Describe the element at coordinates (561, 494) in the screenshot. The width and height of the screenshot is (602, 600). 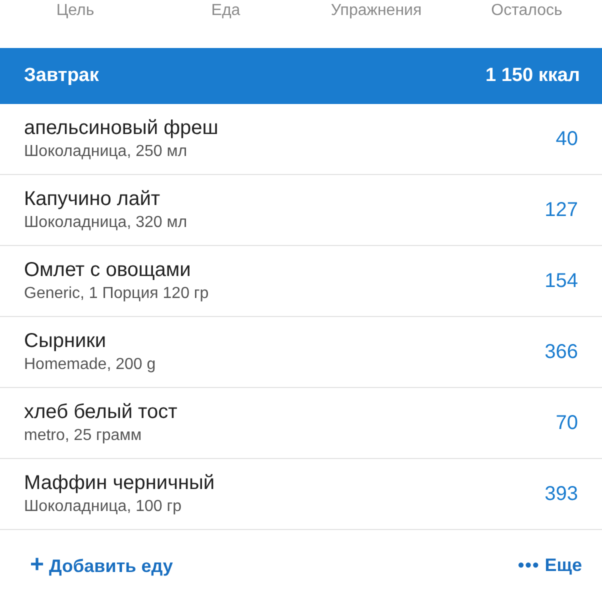
I see `food-calories: 393` at that location.